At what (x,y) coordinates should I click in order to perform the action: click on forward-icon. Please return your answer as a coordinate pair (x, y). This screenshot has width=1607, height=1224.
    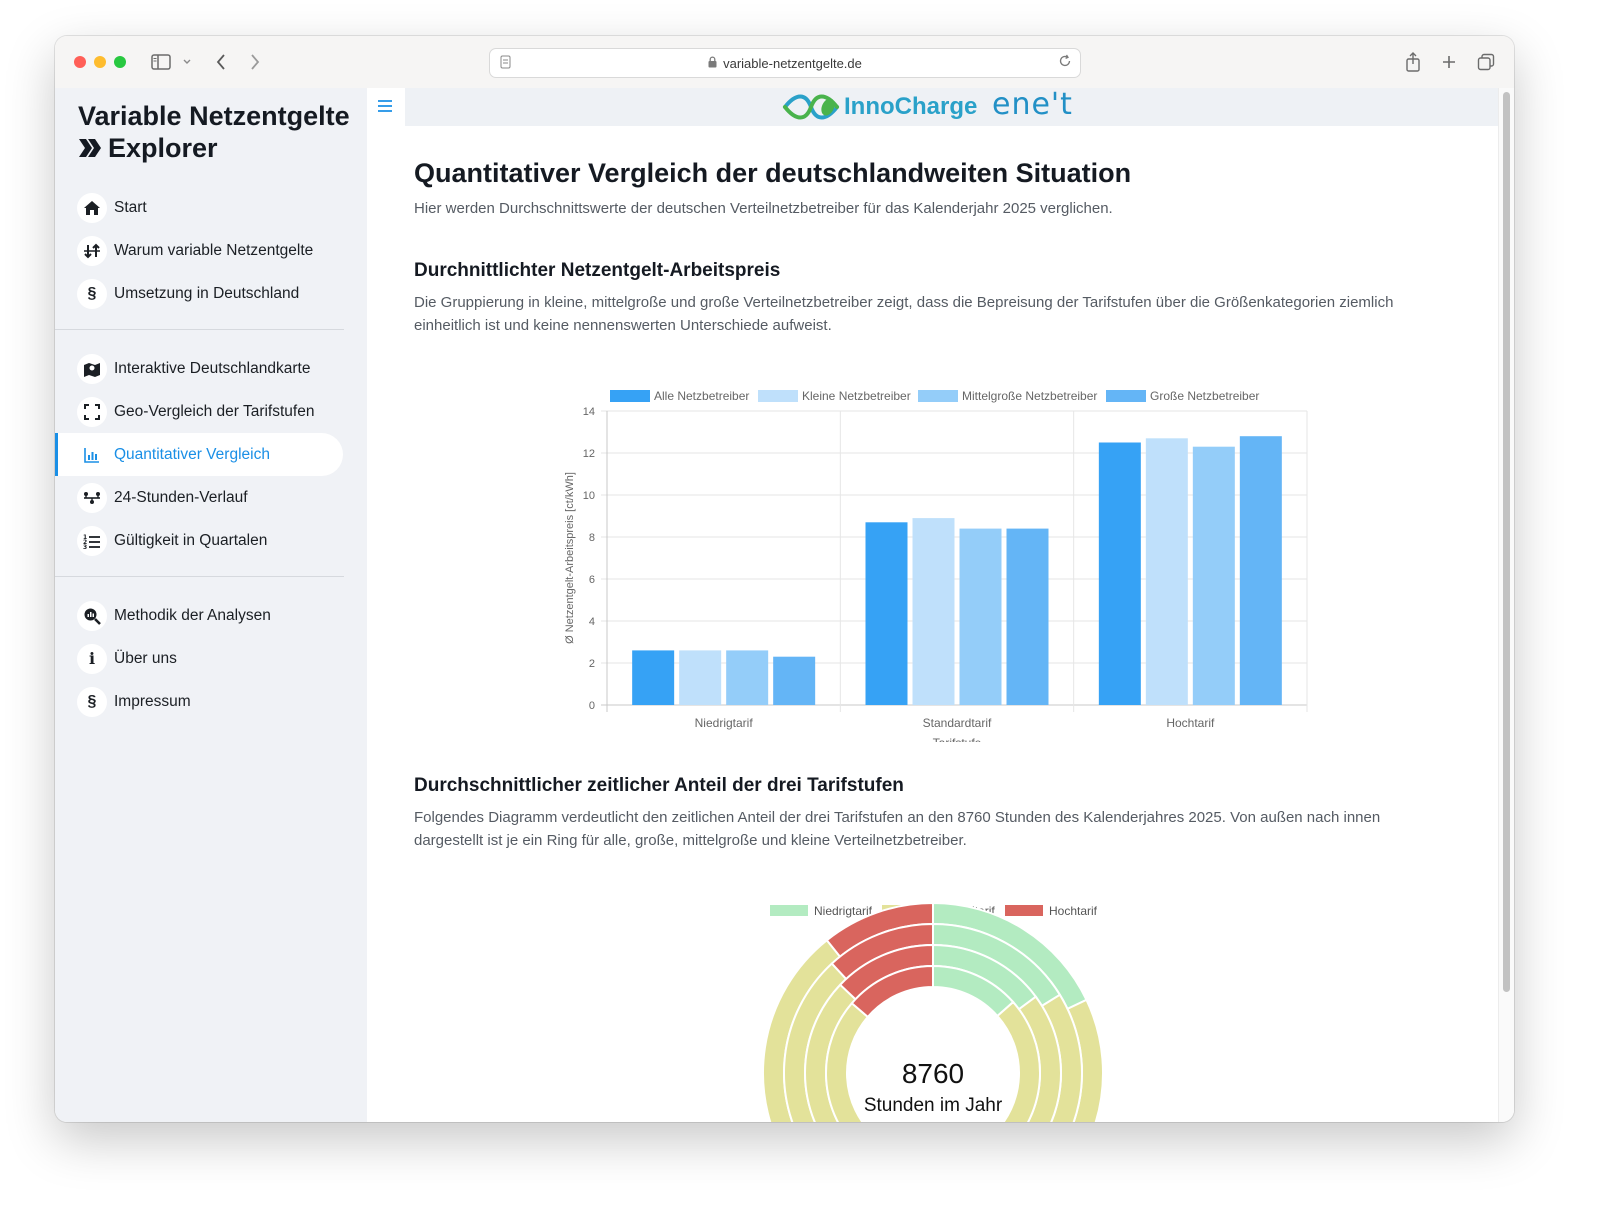
    Looking at the image, I should click on (255, 62).